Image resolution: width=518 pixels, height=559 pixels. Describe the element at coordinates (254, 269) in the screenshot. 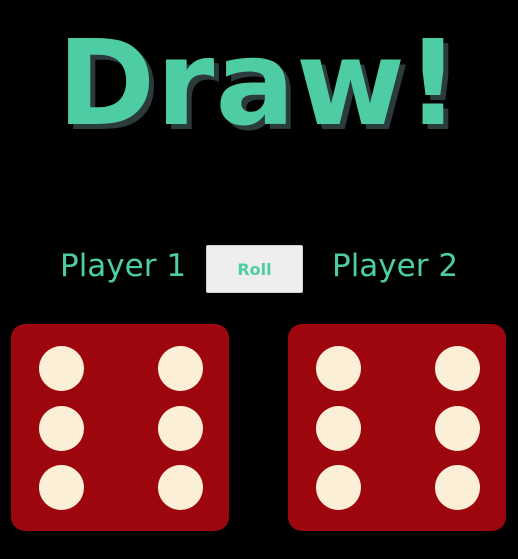

I see `roll-button: Roll` at that location.